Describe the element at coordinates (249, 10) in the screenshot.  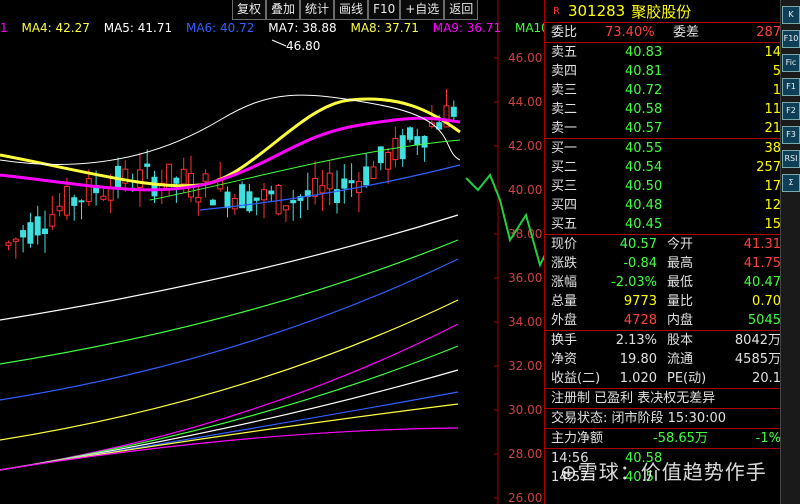
I see `toolbar-fuquan-button: 复权` at that location.